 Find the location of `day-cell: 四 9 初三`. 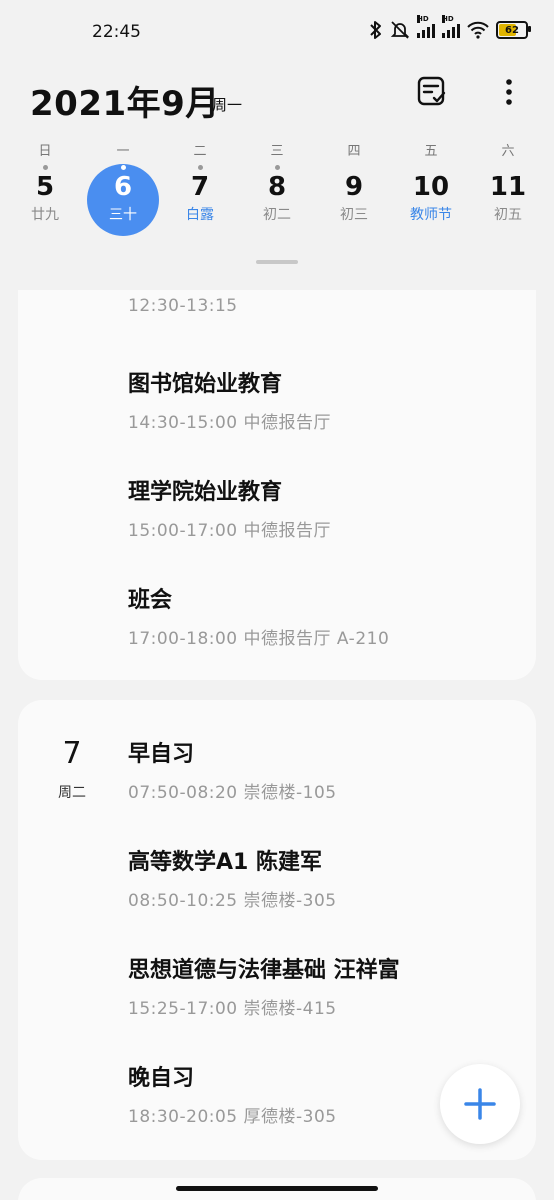

day-cell: 四 9 初三 is located at coordinates (354, 184).